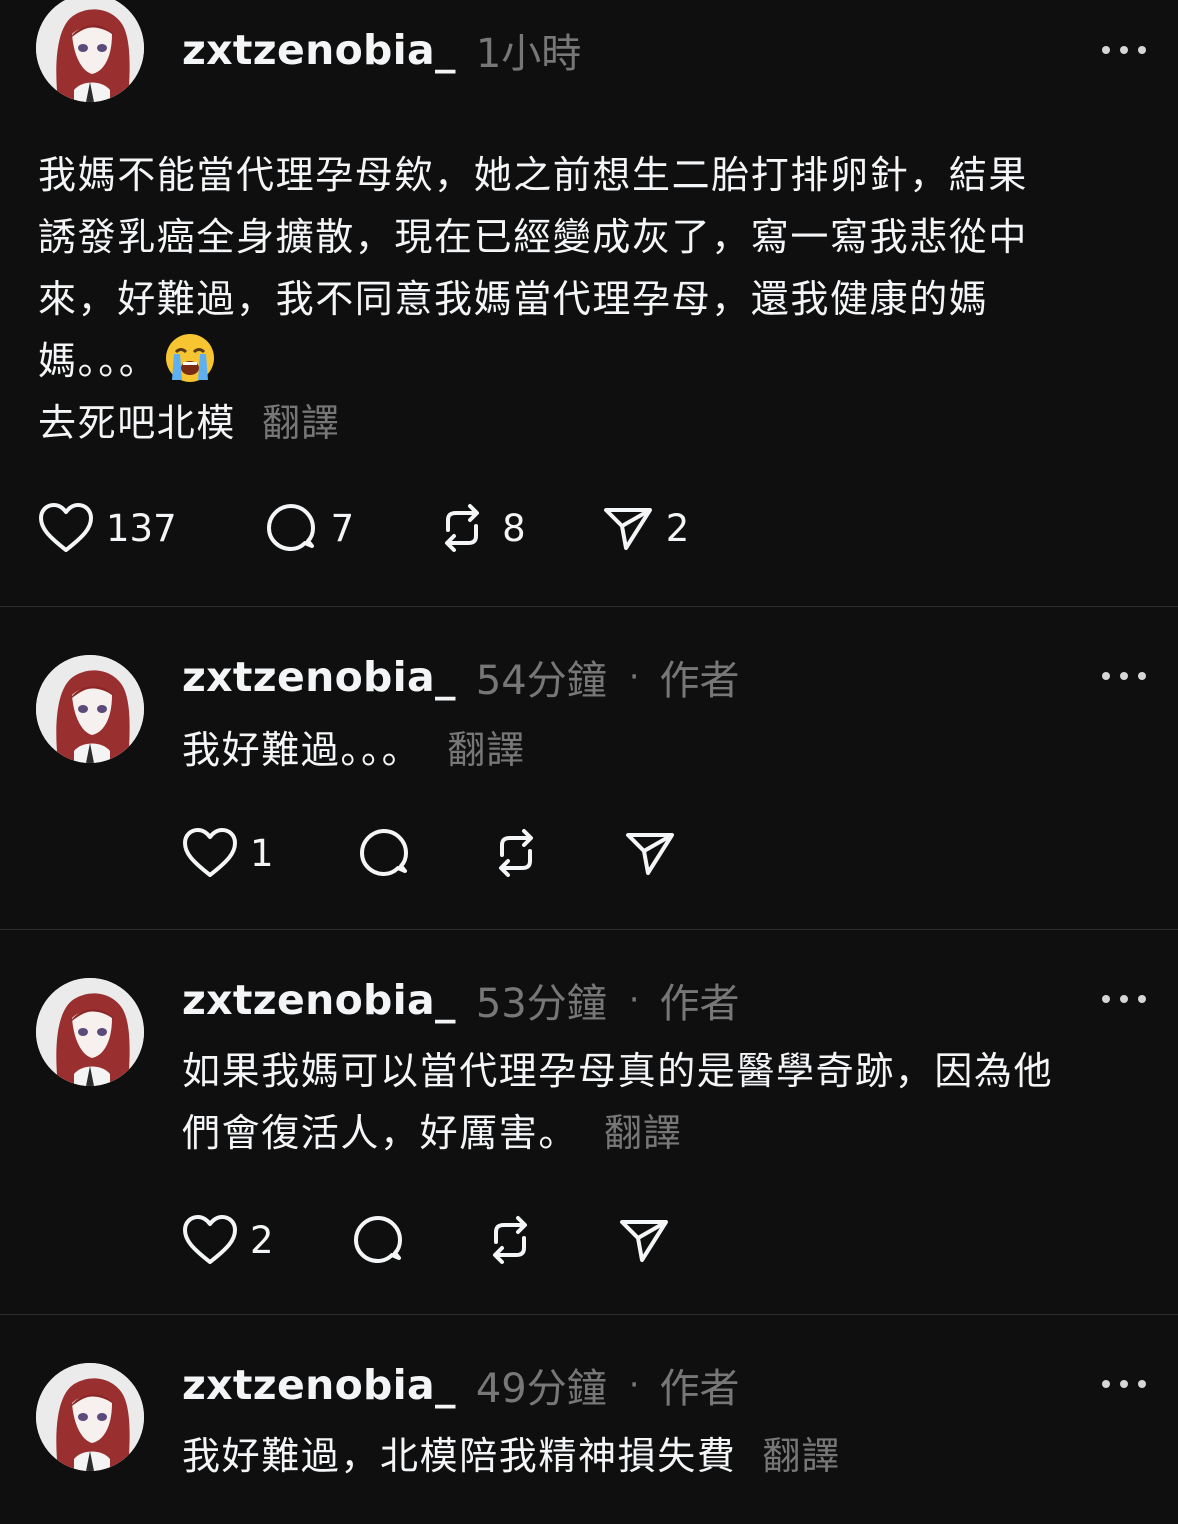  I want to click on post-text-line-with-emoji: 媽。。。, so click(533, 361).